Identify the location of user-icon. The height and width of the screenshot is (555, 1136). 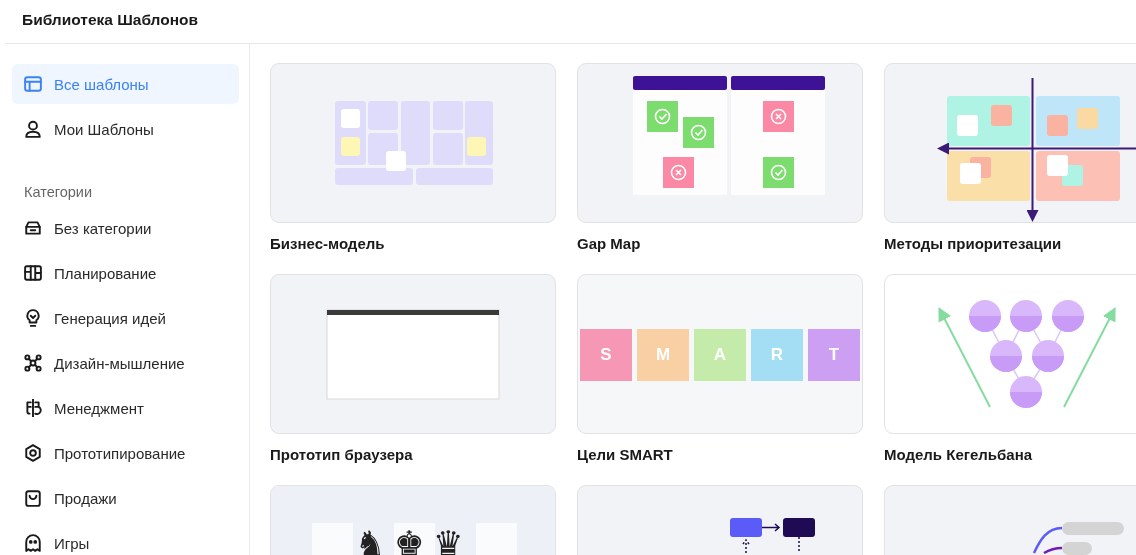
(33, 129).